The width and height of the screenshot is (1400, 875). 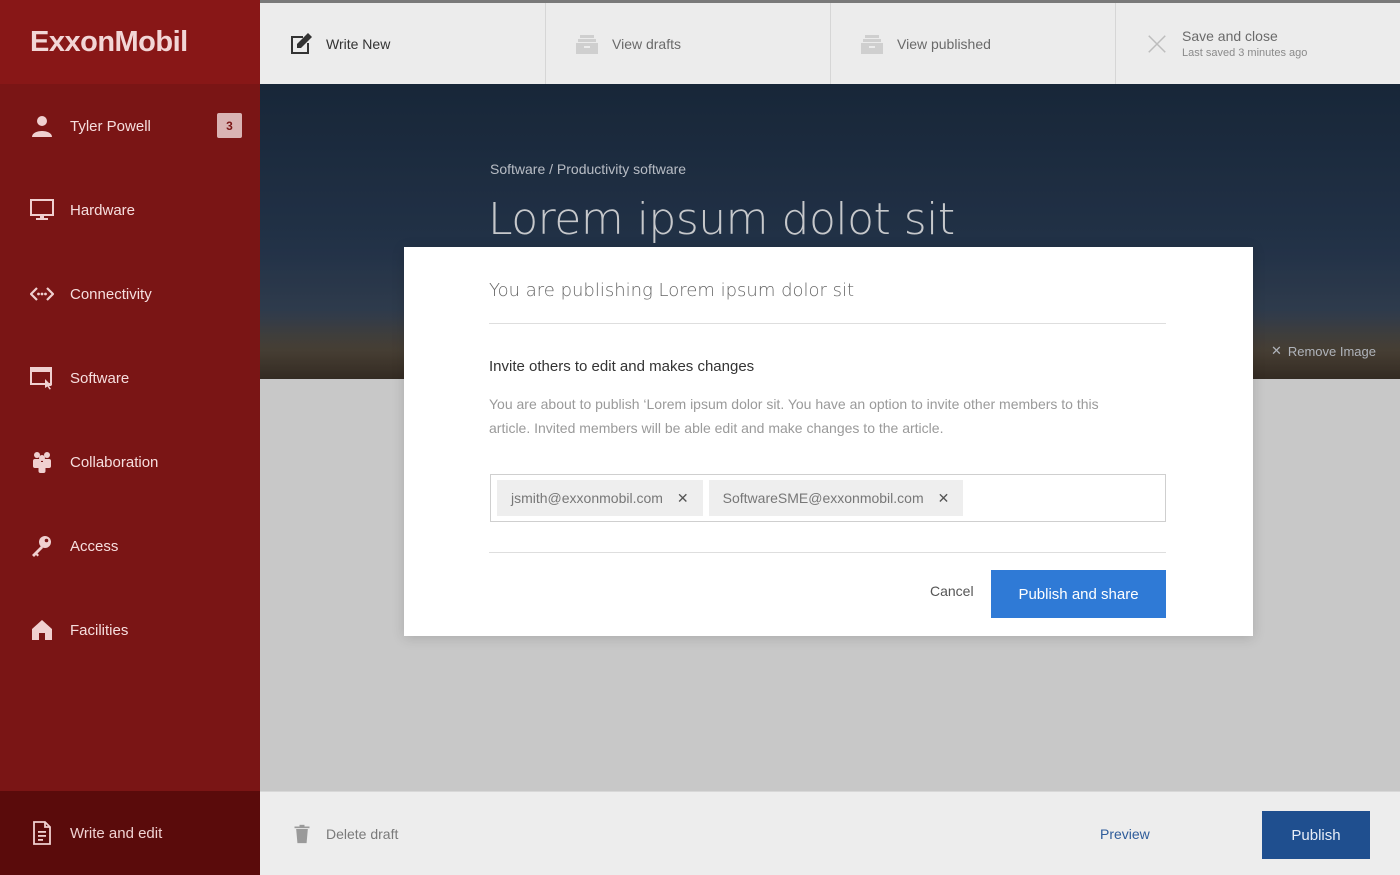 I want to click on sidebar-item-access: Access, so click(x=130, y=546).